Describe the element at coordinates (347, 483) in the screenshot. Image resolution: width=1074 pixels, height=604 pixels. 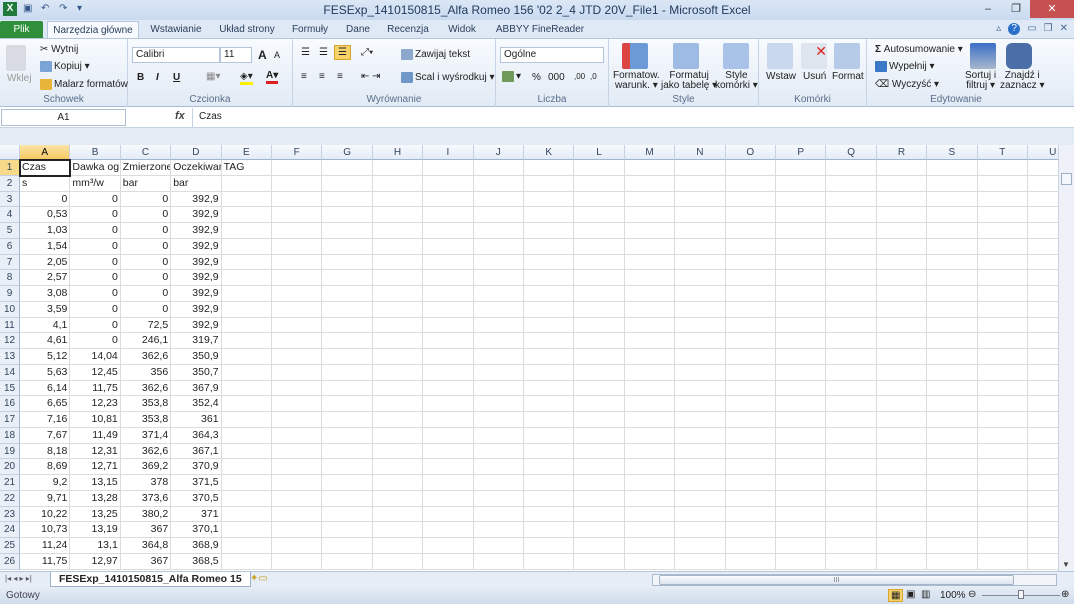
I see `cell-G21` at that location.